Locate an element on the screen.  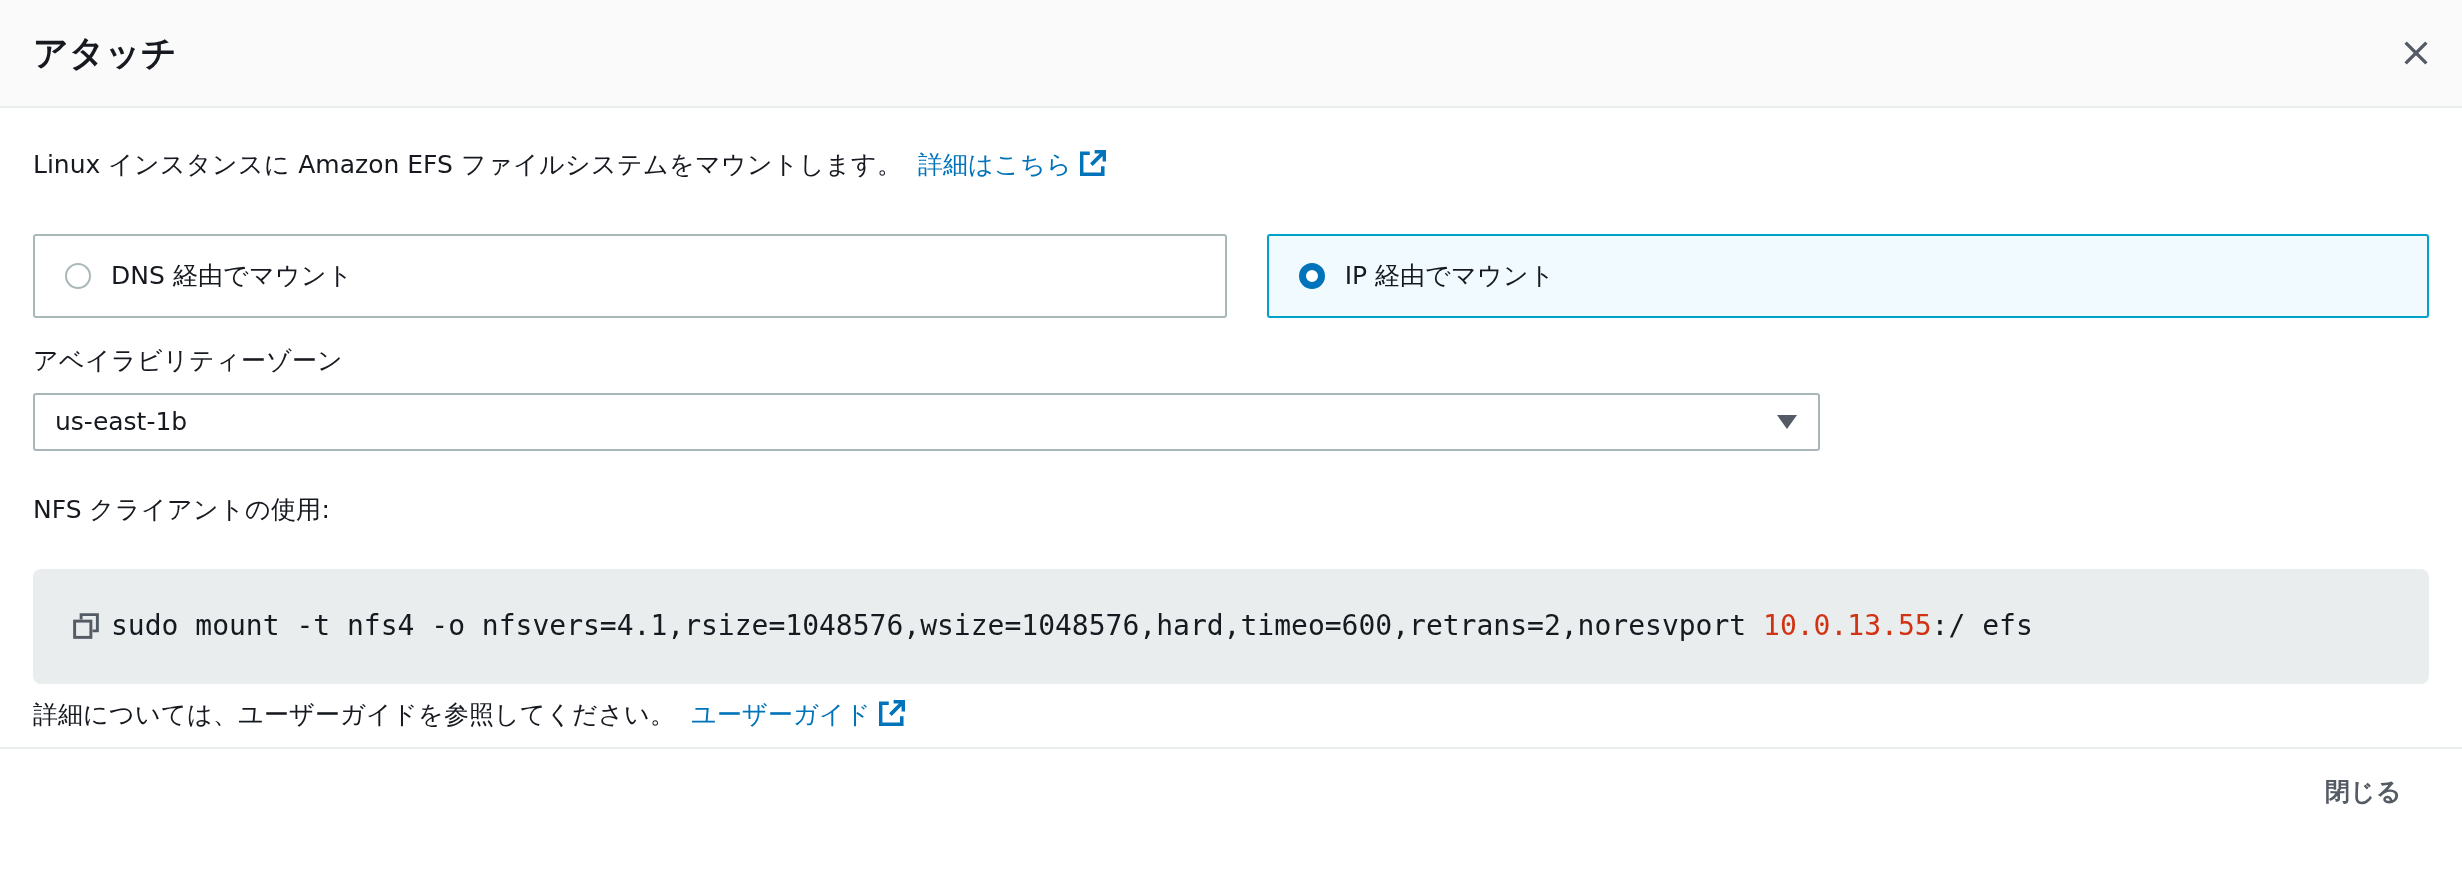
command-text: sudo mount -t nfs4 -o nfsvers=4.1,rsize=1048576,wsize=1048576,hard,timeo=600,retrans=2,noresvport 10.0.13.55:/ efs is located at coordinates (1072, 626).